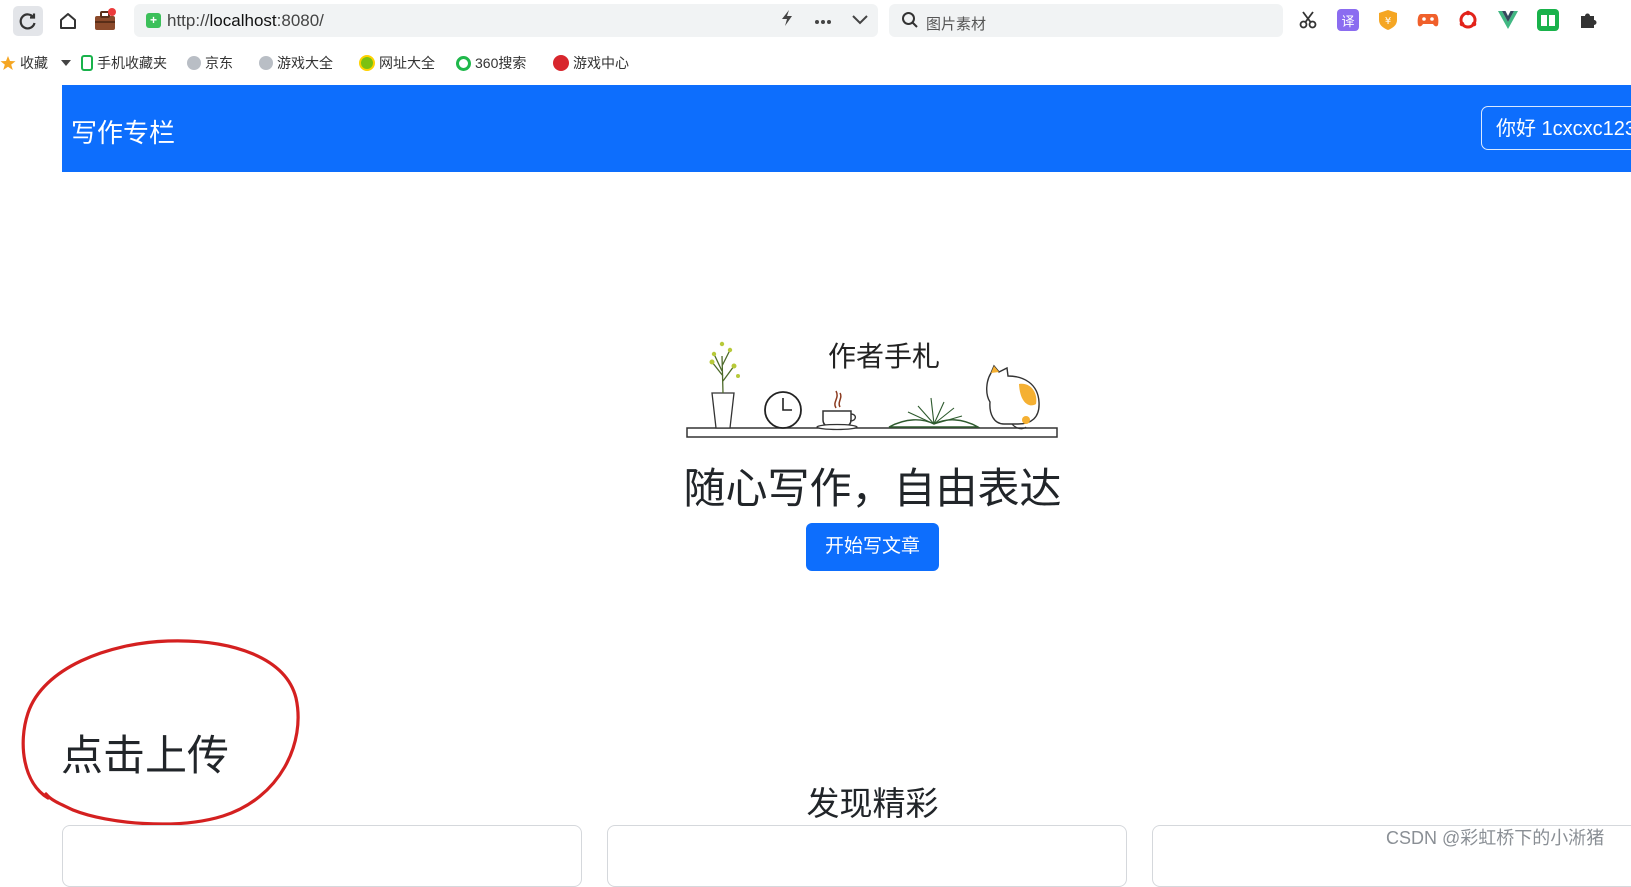 Image resolution: width=1631 pixels, height=887 pixels. Describe the element at coordinates (724, 385) in the screenshot. I see `plant-icon` at that location.